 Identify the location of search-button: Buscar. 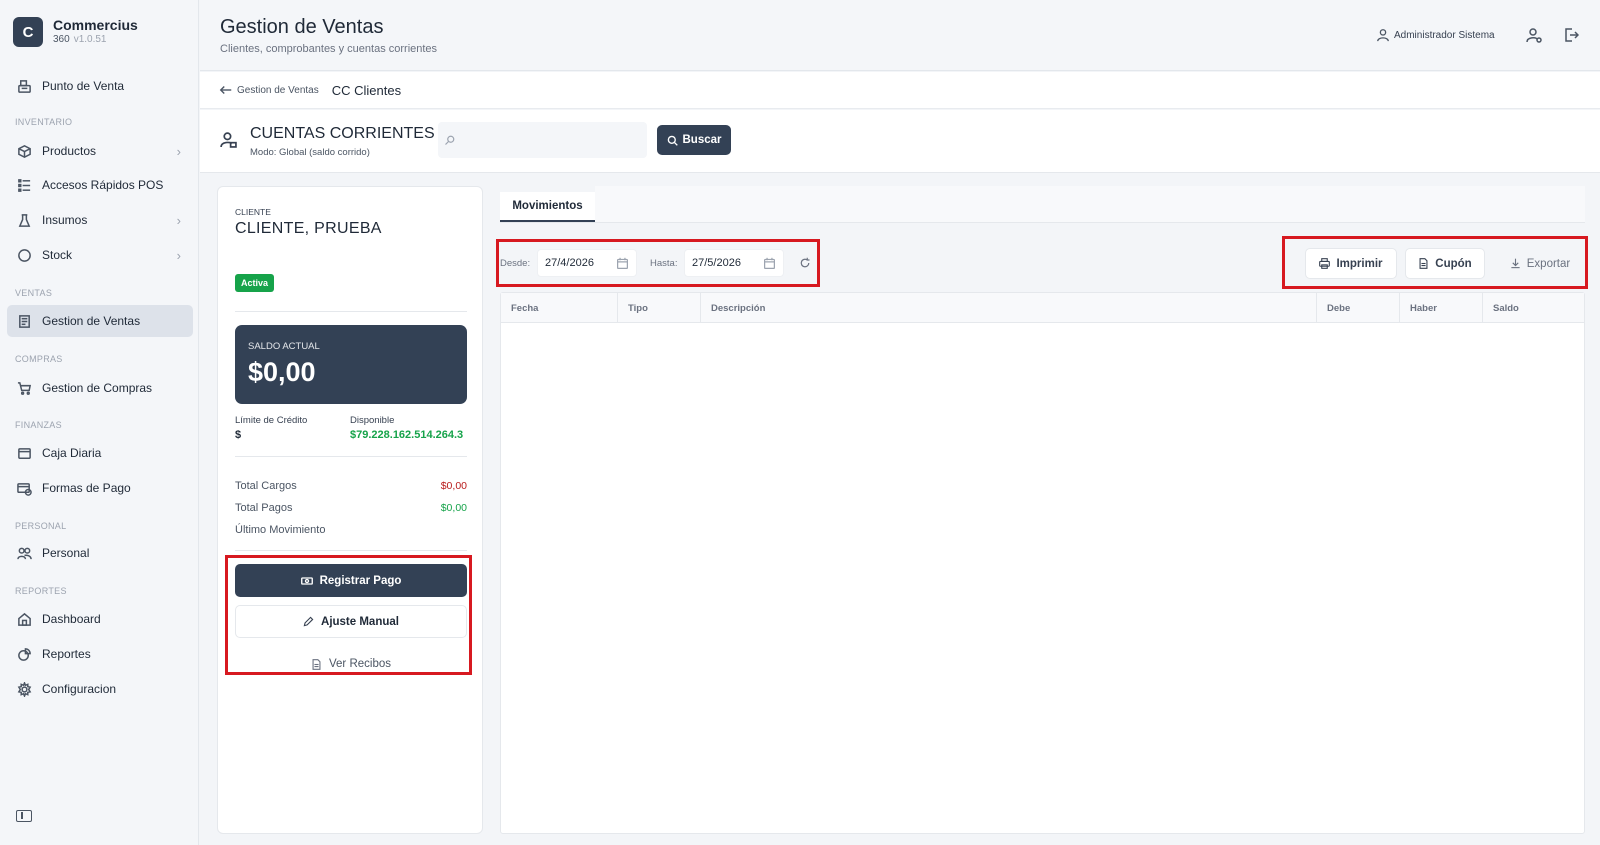
(694, 140).